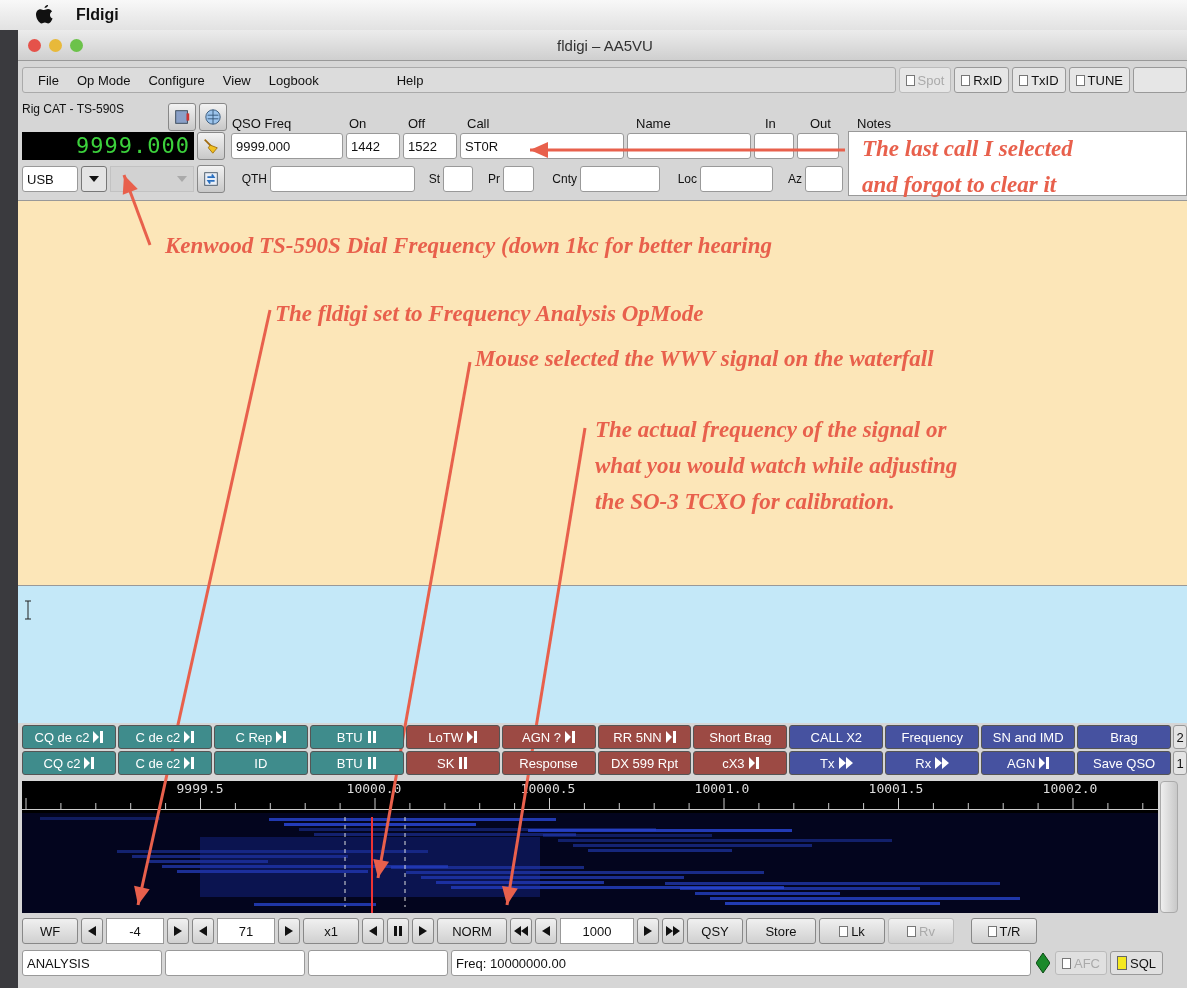 This screenshot has height=988, width=1187. Describe the element at coordinates (236, 80) in the screenshot. I see `menu-item: View` at that location.